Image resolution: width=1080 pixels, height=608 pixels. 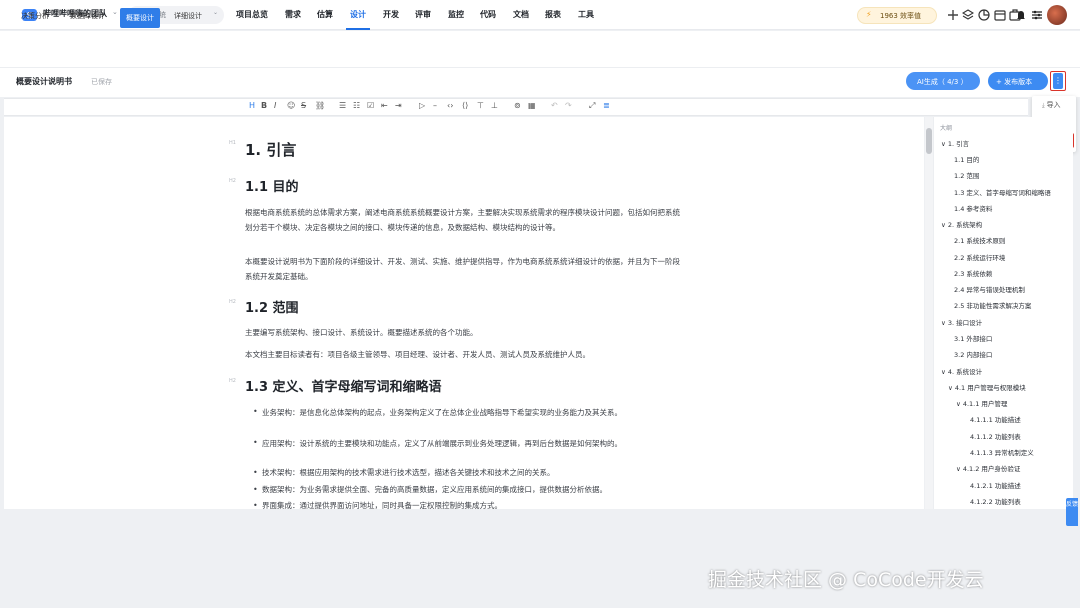 I want to click on more-options-button: ⋮, so click(x=1058, y=81).